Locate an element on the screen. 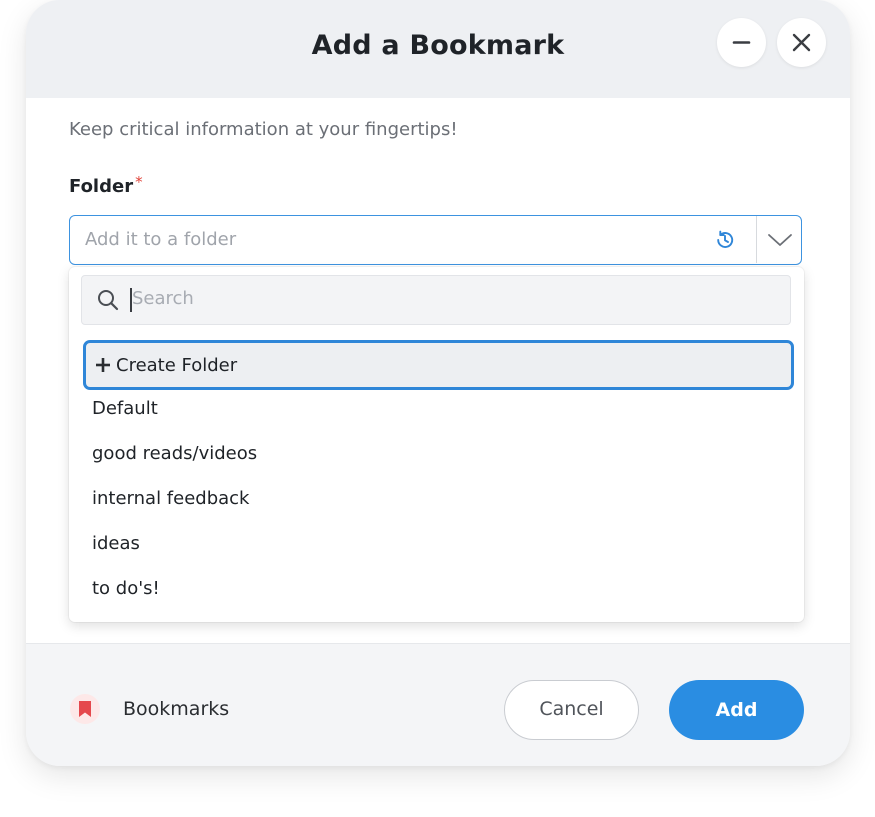  minimize-icon is located at coordinates (741, 42).